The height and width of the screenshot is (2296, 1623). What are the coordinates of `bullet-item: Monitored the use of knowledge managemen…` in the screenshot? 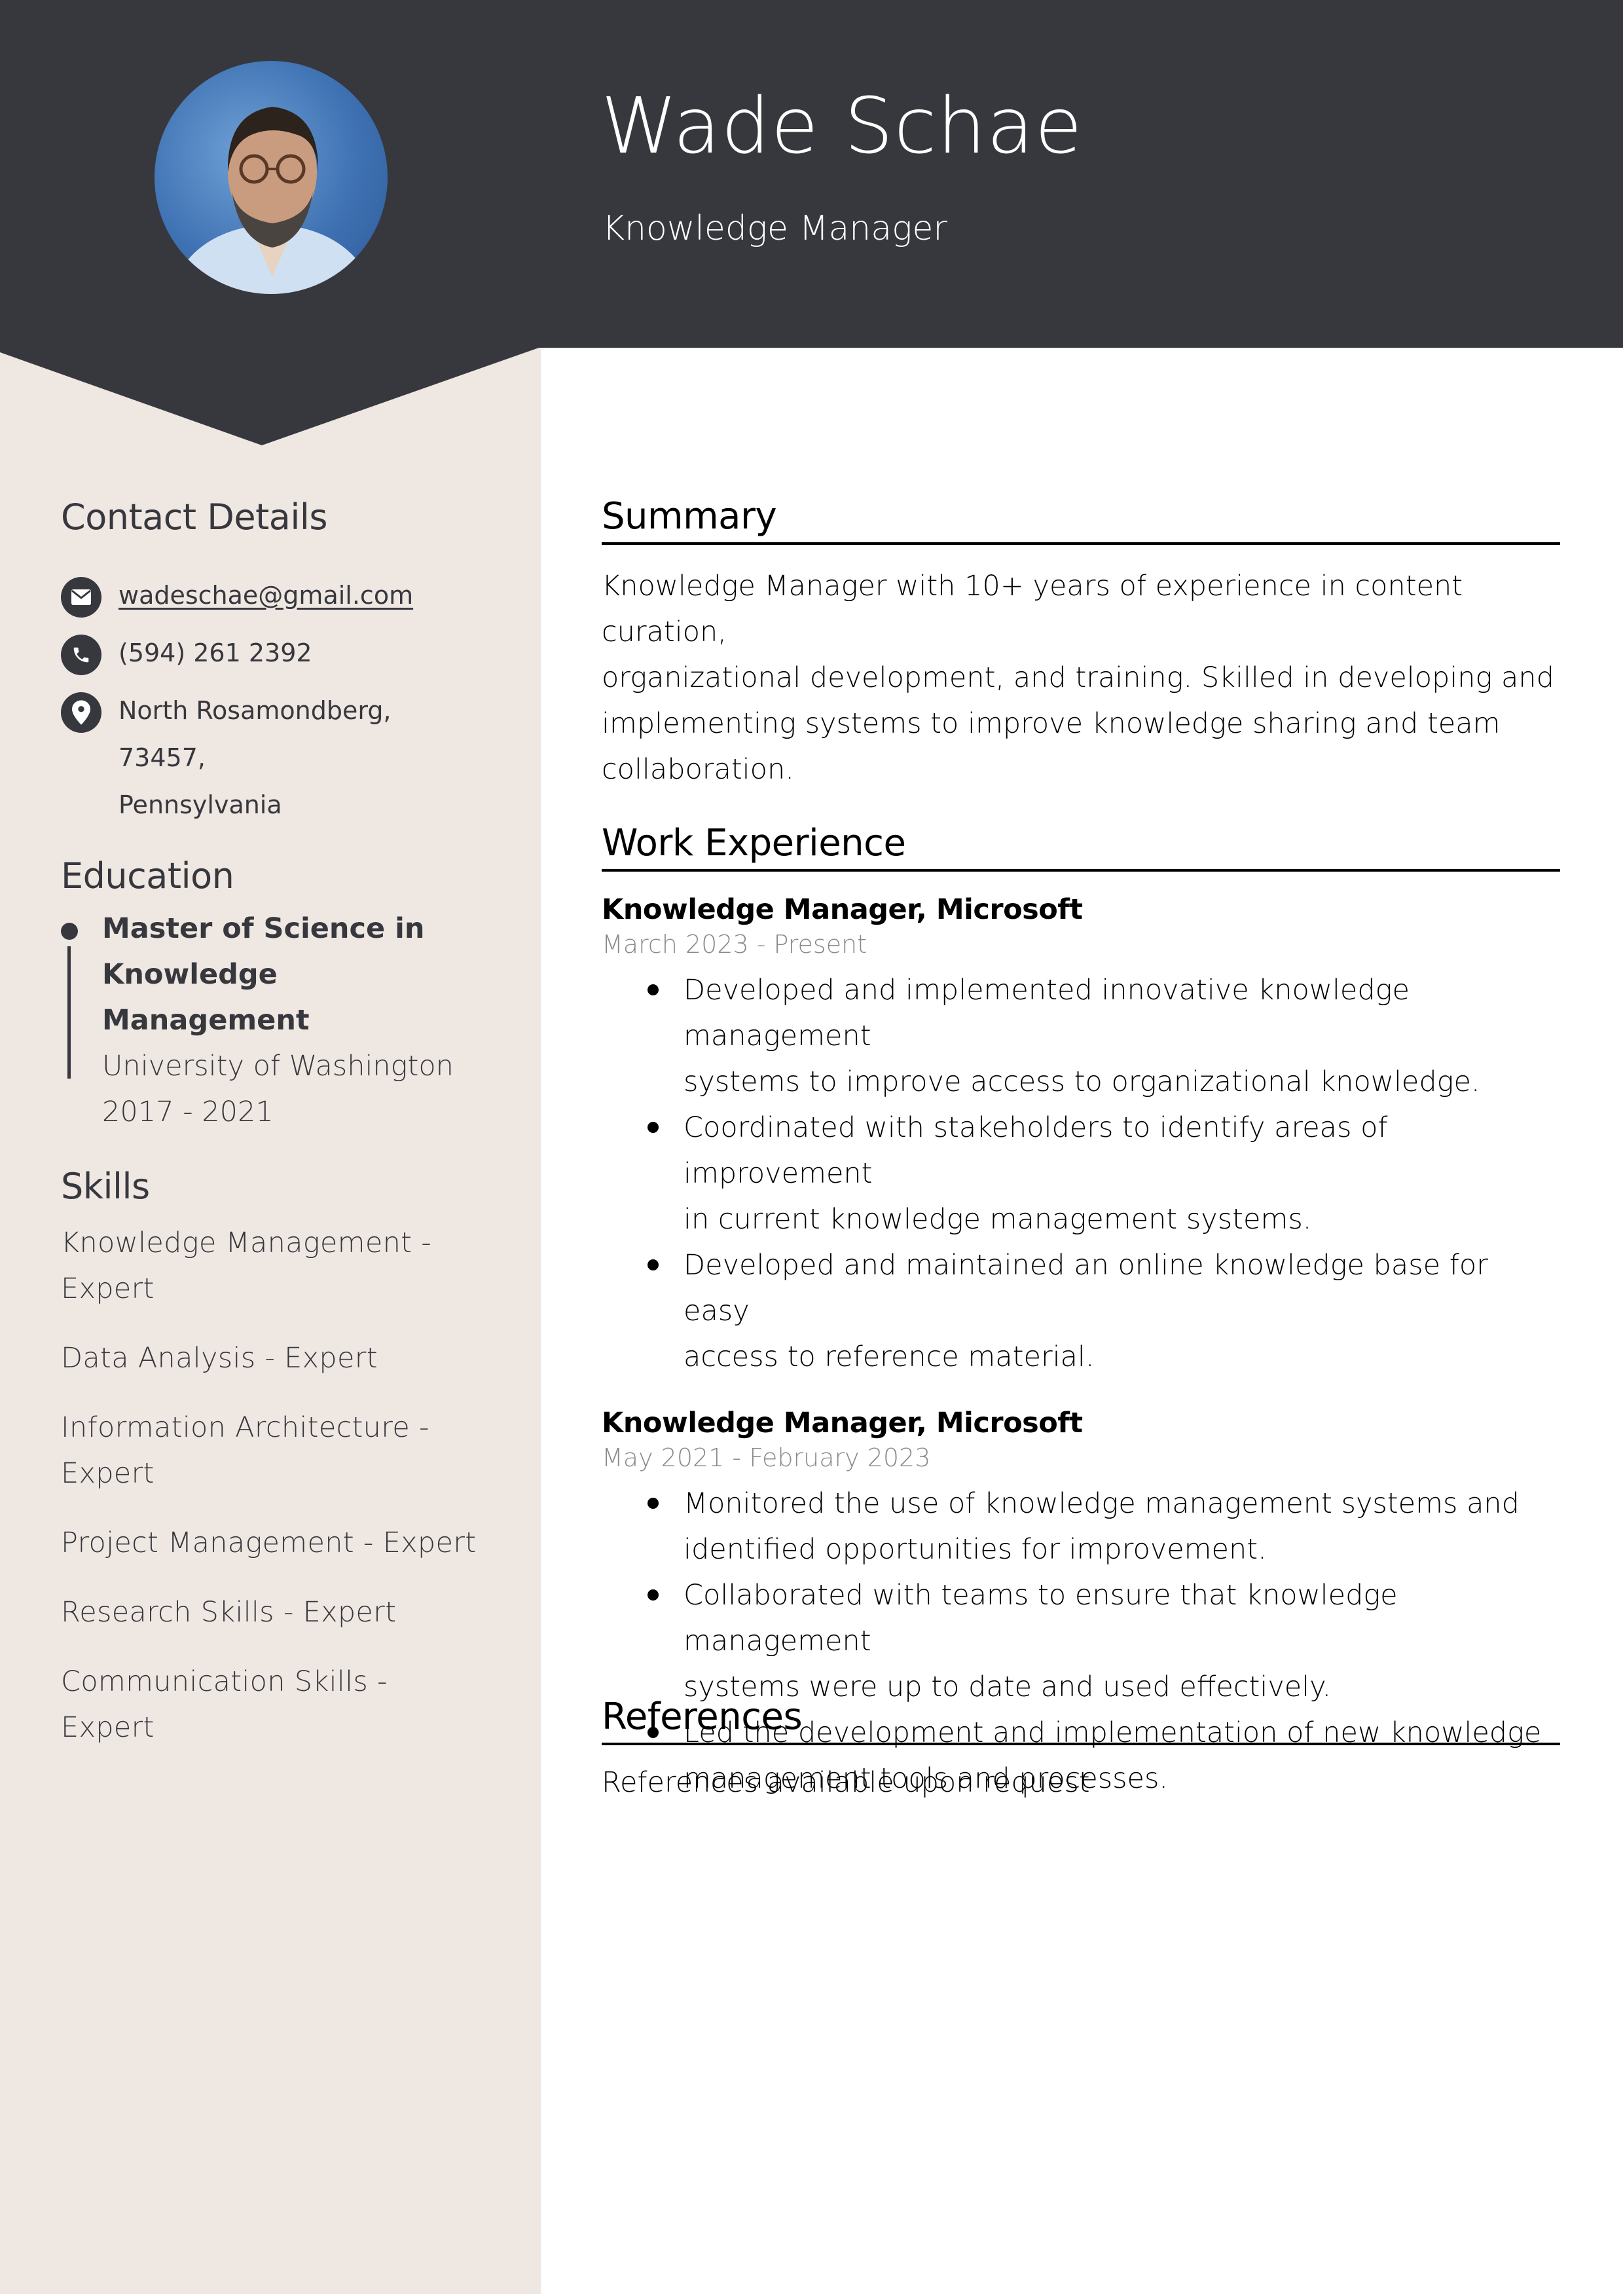 It's located at (1081, 1527).